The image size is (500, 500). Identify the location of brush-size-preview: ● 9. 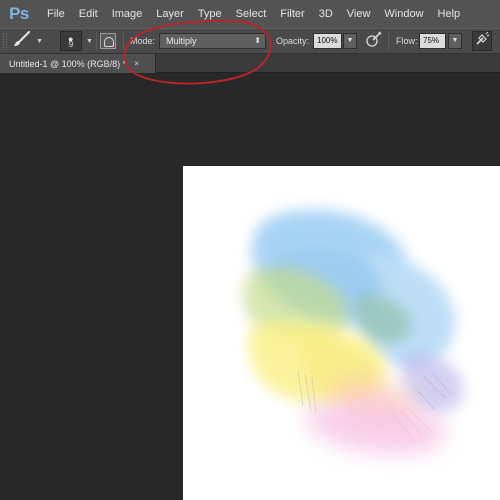
(71, 41).